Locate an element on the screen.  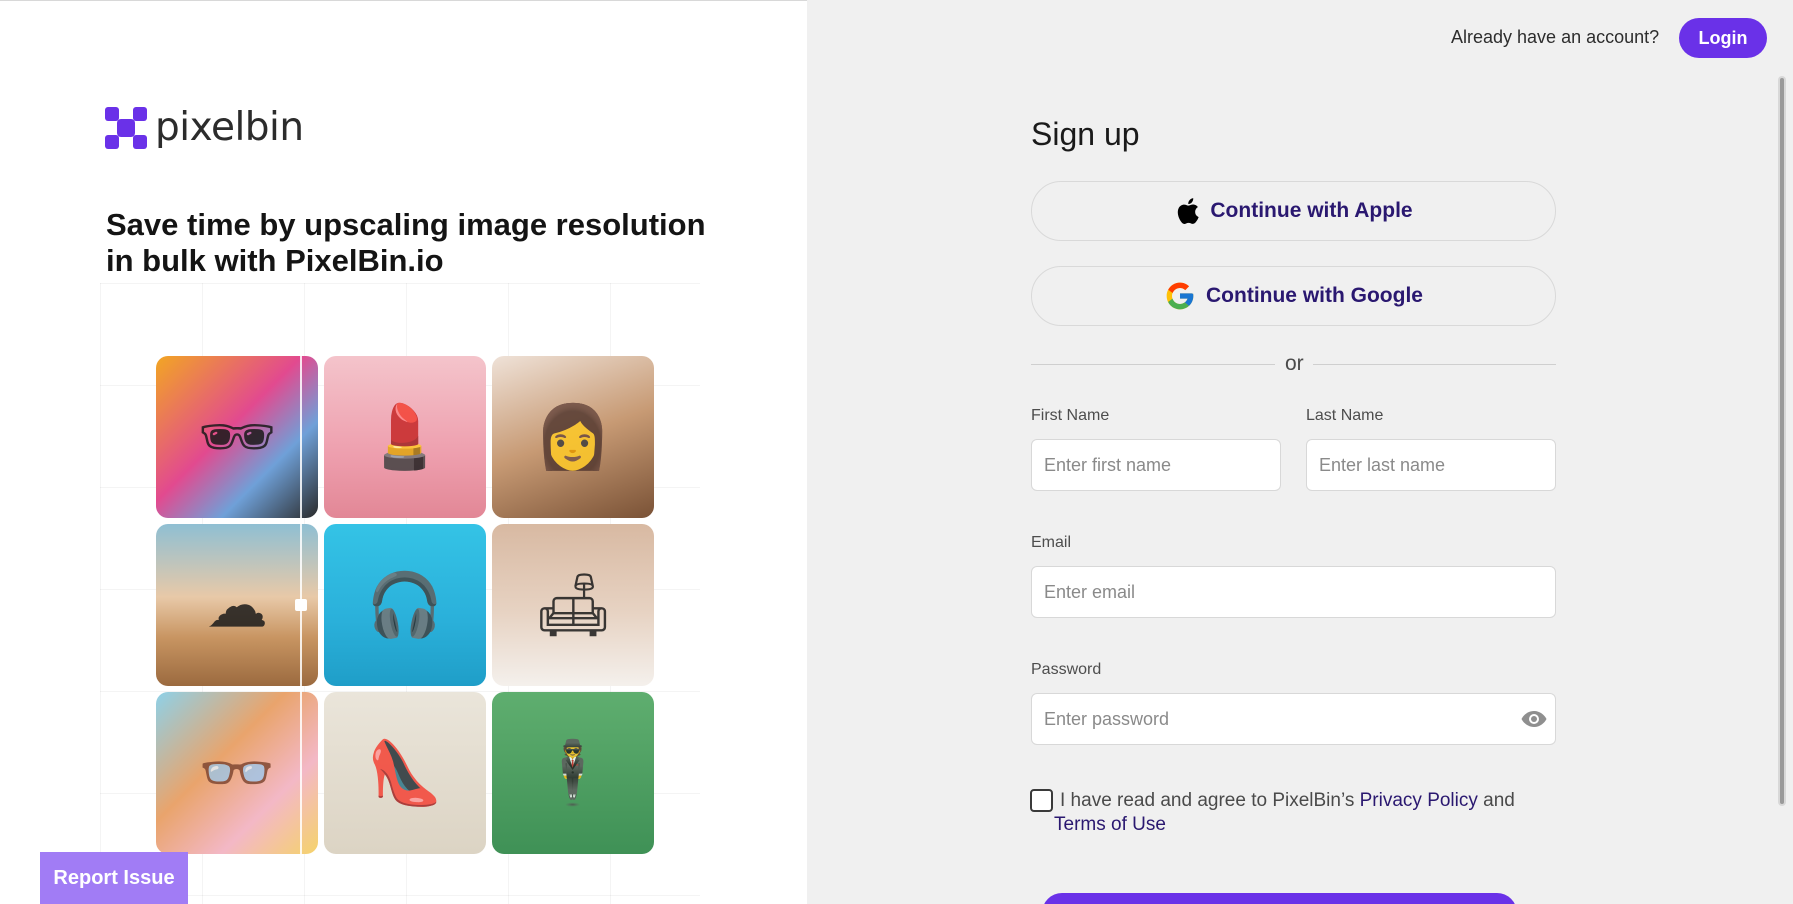
woman-icon: 👩 is located at coordinates (573, 436).